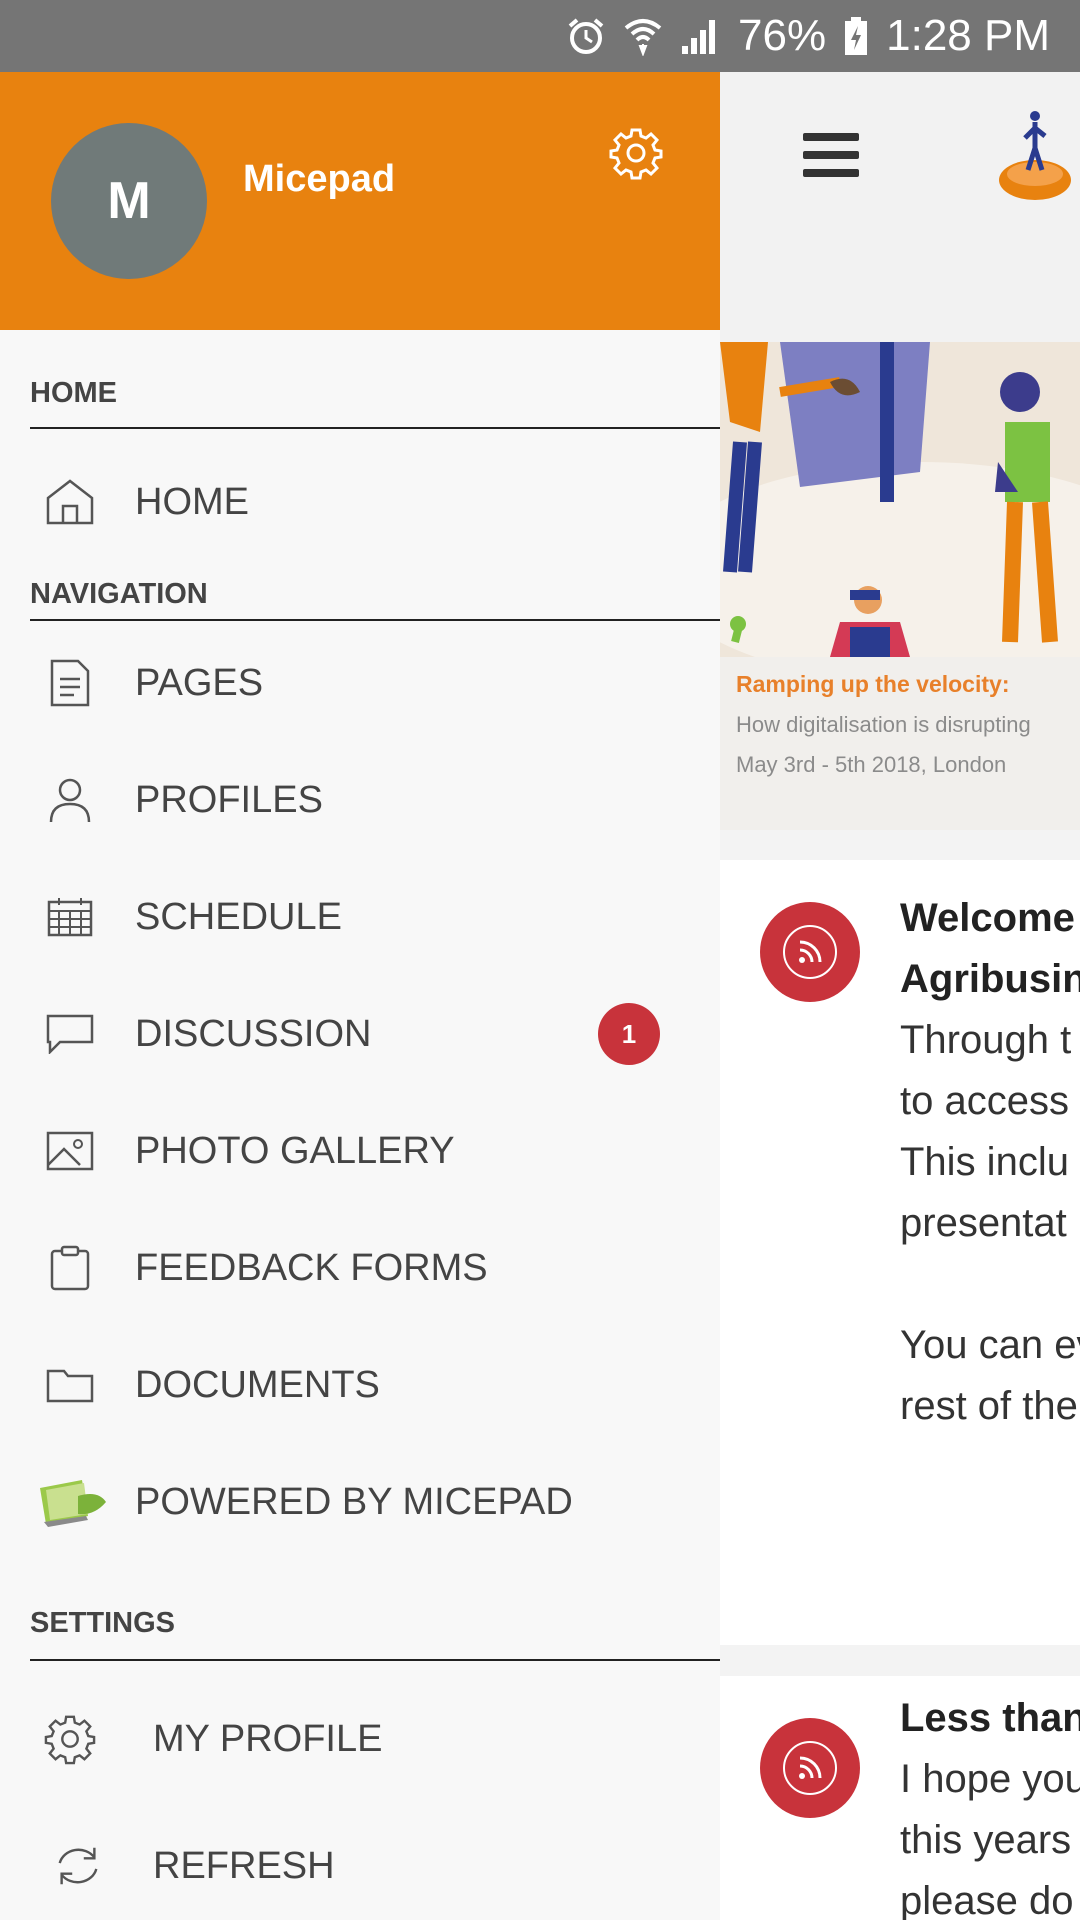 The width and height of the screenshot is (1080, 1920). What do you see at coordinates (360, 201) in the screenshot?
I see `drawer-header: M Micepad` at bounding box center [360, 201].